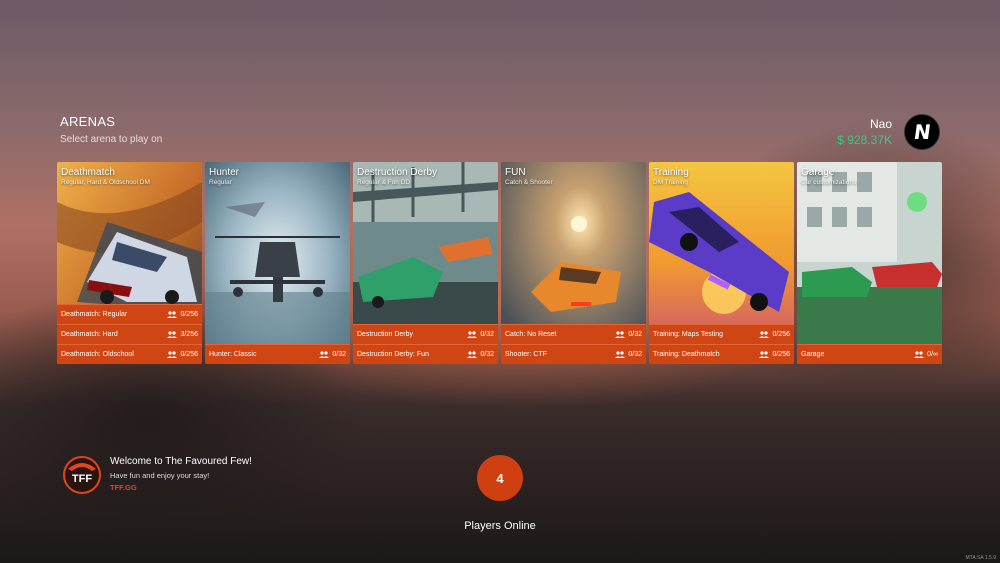 Image resolution: width=1000 pixels, height=563 pixels. I want to click on arena-title: Training, so click(671, 172).